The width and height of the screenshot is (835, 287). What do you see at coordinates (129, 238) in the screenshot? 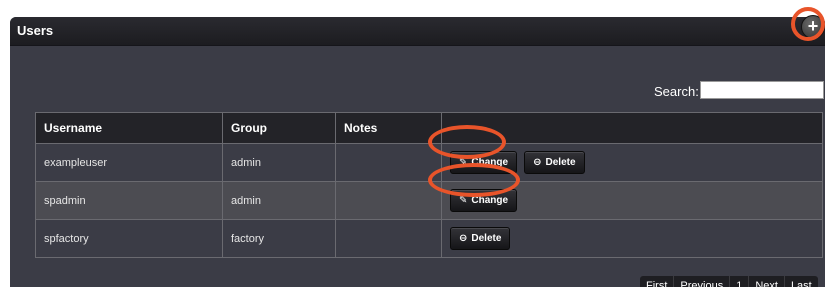
I see `cell-username: spfactory` at bounding box center [129, 238].